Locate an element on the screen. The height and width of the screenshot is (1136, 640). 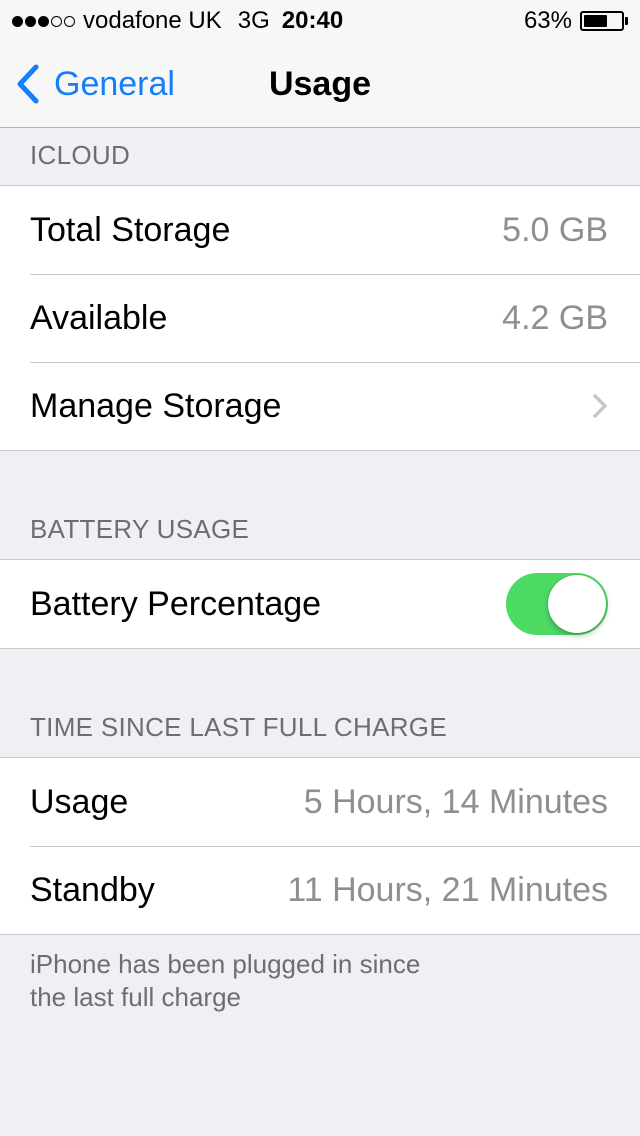
navigation-bar: General Usage is located at coordinates (320, 84).